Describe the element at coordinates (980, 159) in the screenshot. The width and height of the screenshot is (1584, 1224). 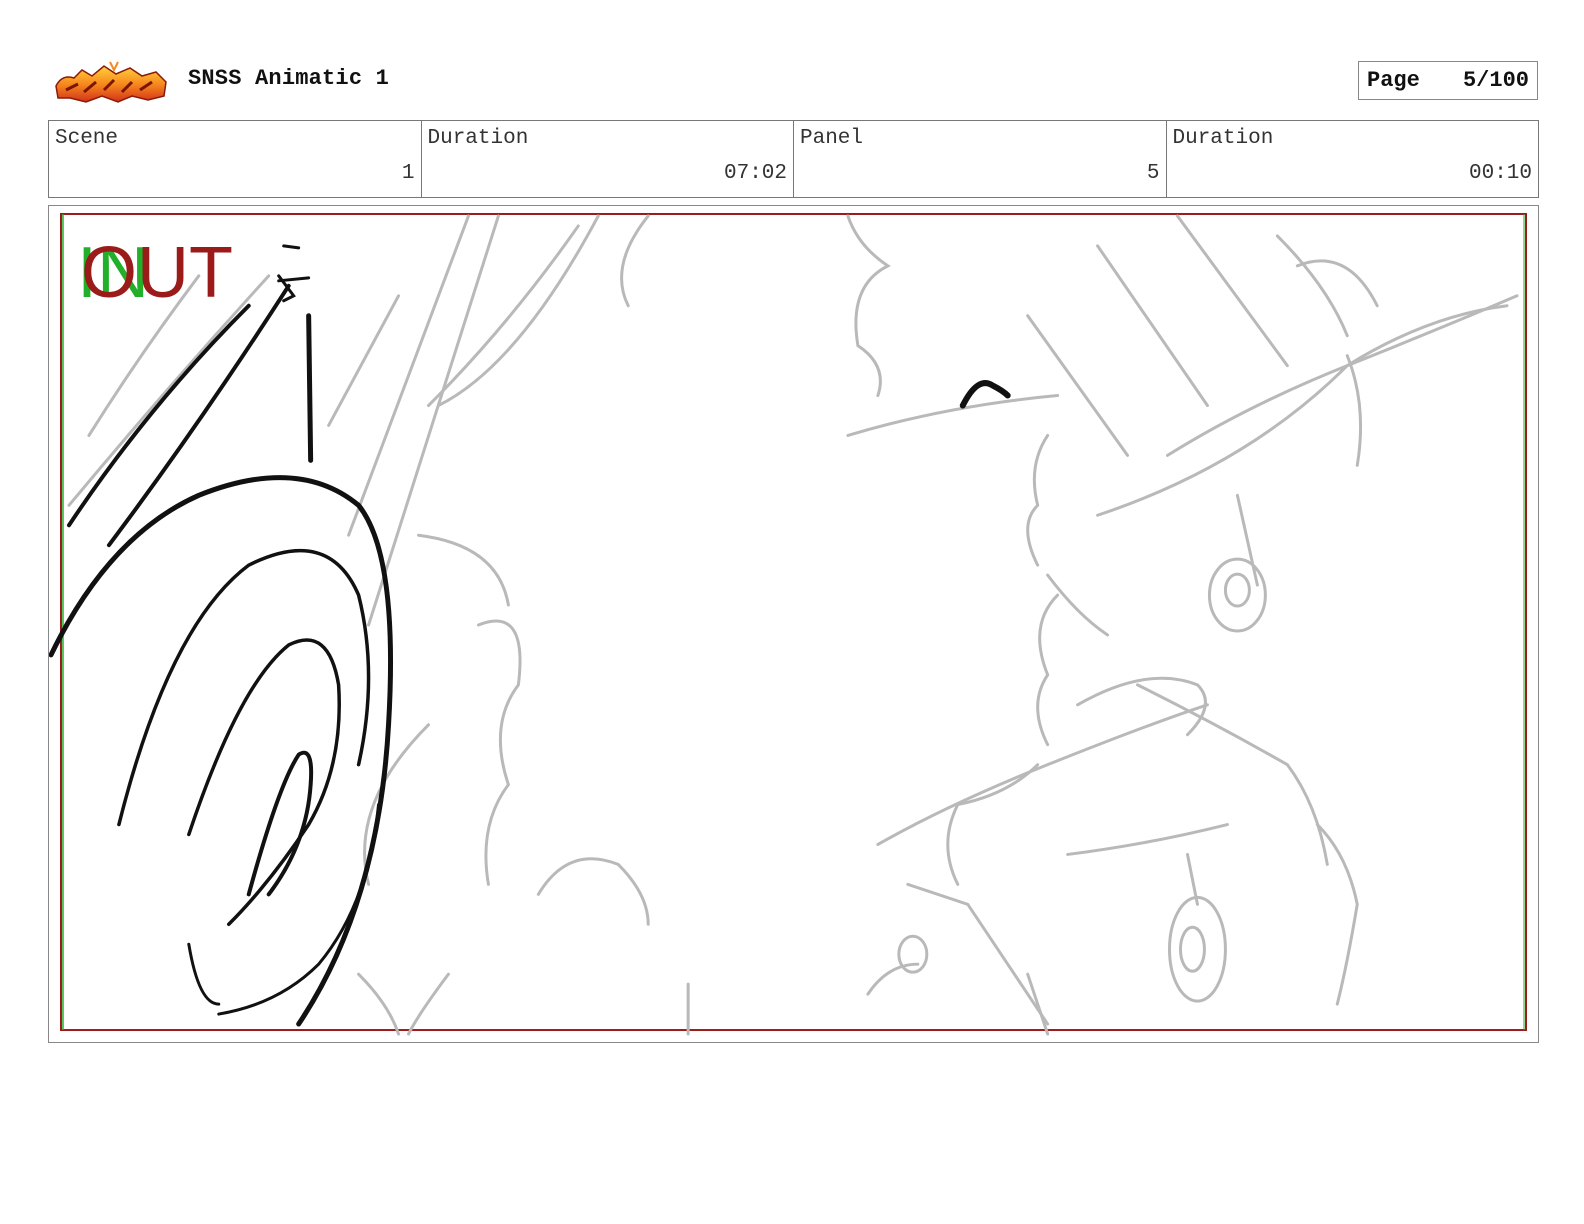
I see `panel-cell: Panel 5` at that location.